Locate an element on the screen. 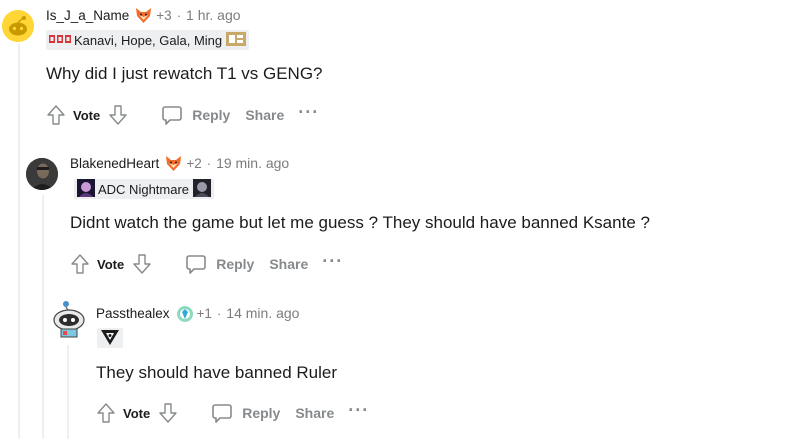 This screenshot has height=439, width=795. comment-meta: BlakenedHeart +2 · 19 min. ago is located at coordinates (179, 163).